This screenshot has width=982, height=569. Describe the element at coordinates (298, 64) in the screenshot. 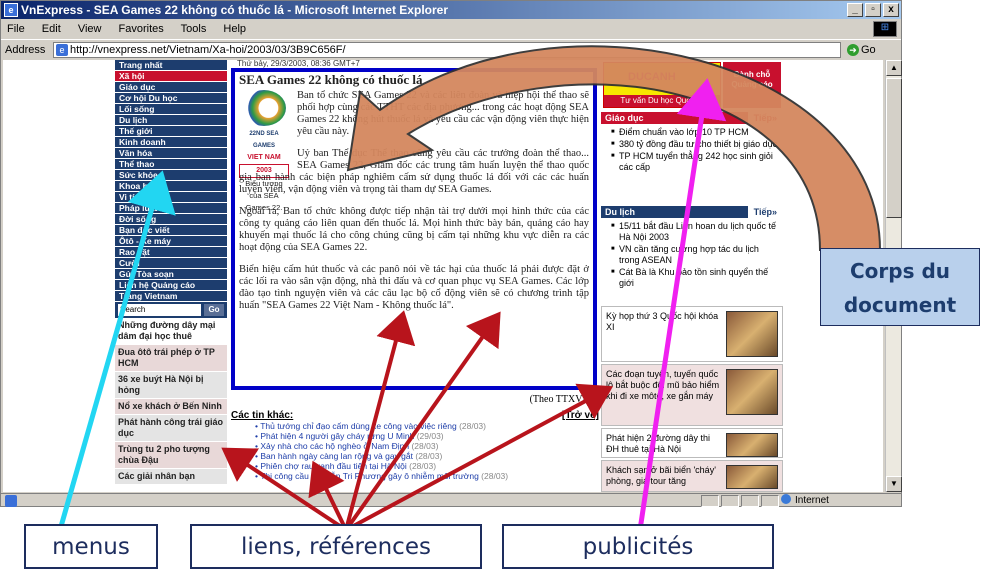

I see `article-date: Thứ bảy, 29/3/2003, 08:36 GMT+7` at that location.